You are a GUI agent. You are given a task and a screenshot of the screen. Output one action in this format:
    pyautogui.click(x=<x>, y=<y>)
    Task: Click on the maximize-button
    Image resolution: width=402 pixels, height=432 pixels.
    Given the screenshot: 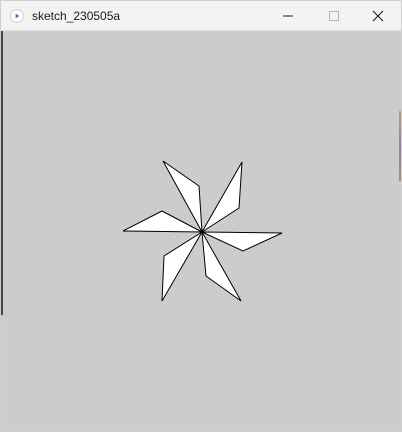 What is the action you would take?
    pyautogui.click(x=334, y=16)
    